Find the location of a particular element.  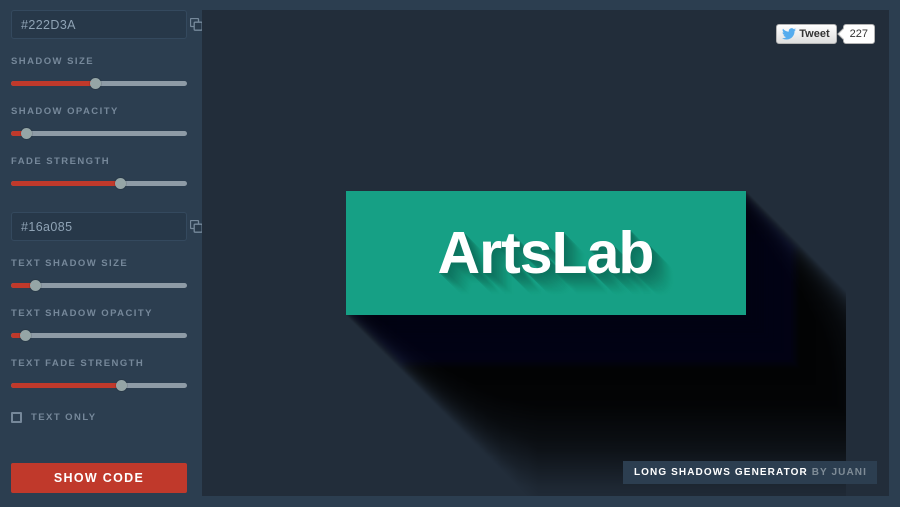

slider-label-text-shadow-opacity: TEXT SHADOW OPACITY is located at coordinates (82, 313).